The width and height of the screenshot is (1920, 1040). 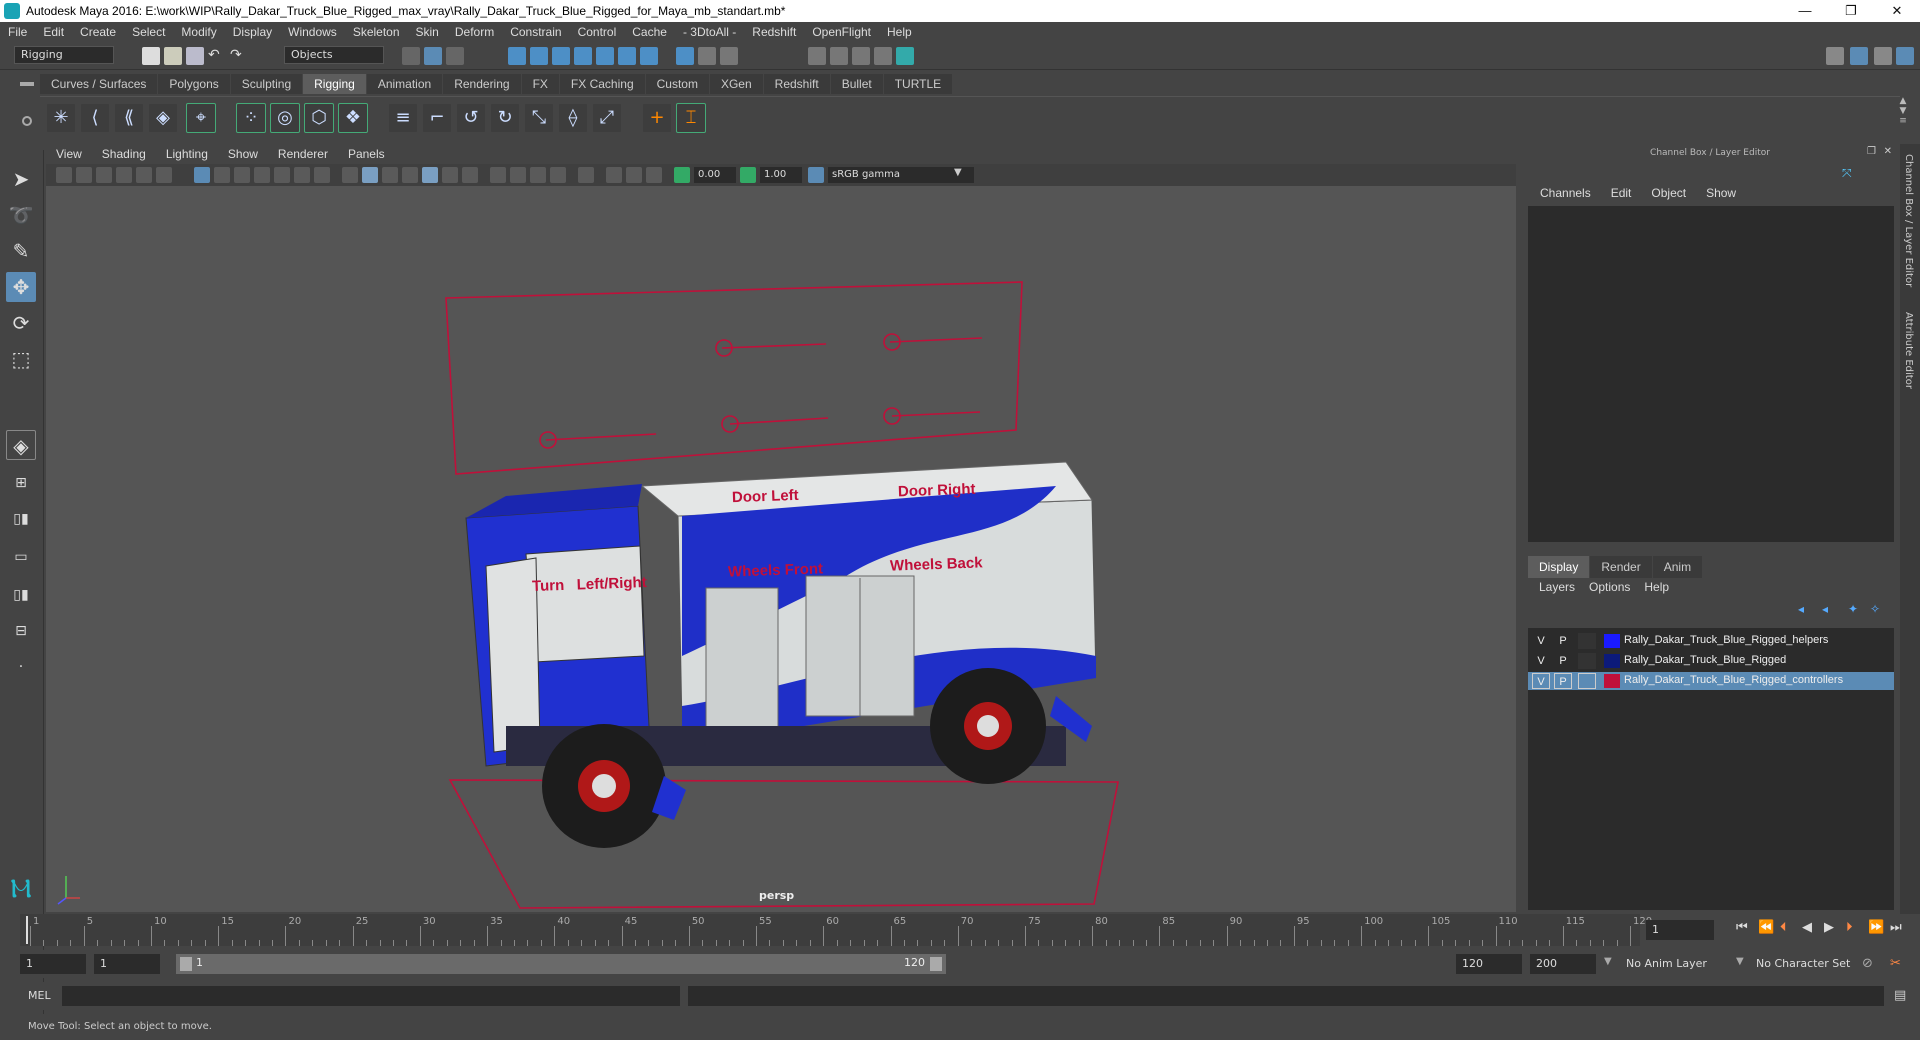 I want to click on anti-aliasing-icon, so click(x=538, y=175).